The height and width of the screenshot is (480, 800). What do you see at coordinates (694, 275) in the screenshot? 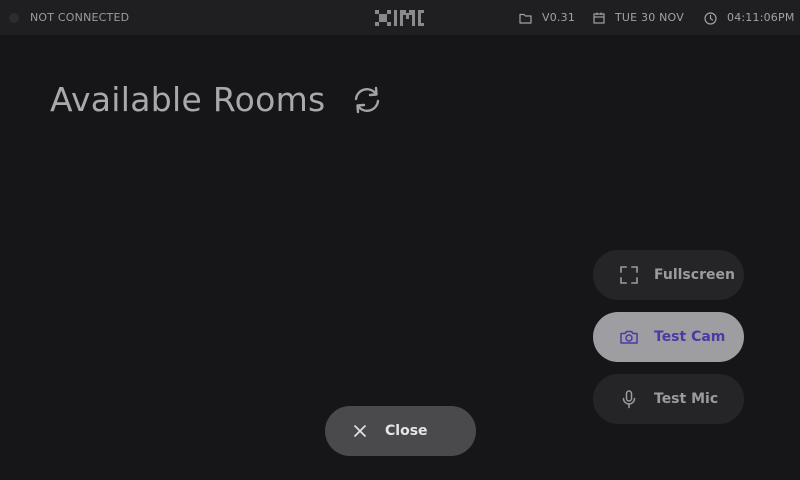
I see `fullscreen-label: Fullscreen` at bounding box center [694, 275].